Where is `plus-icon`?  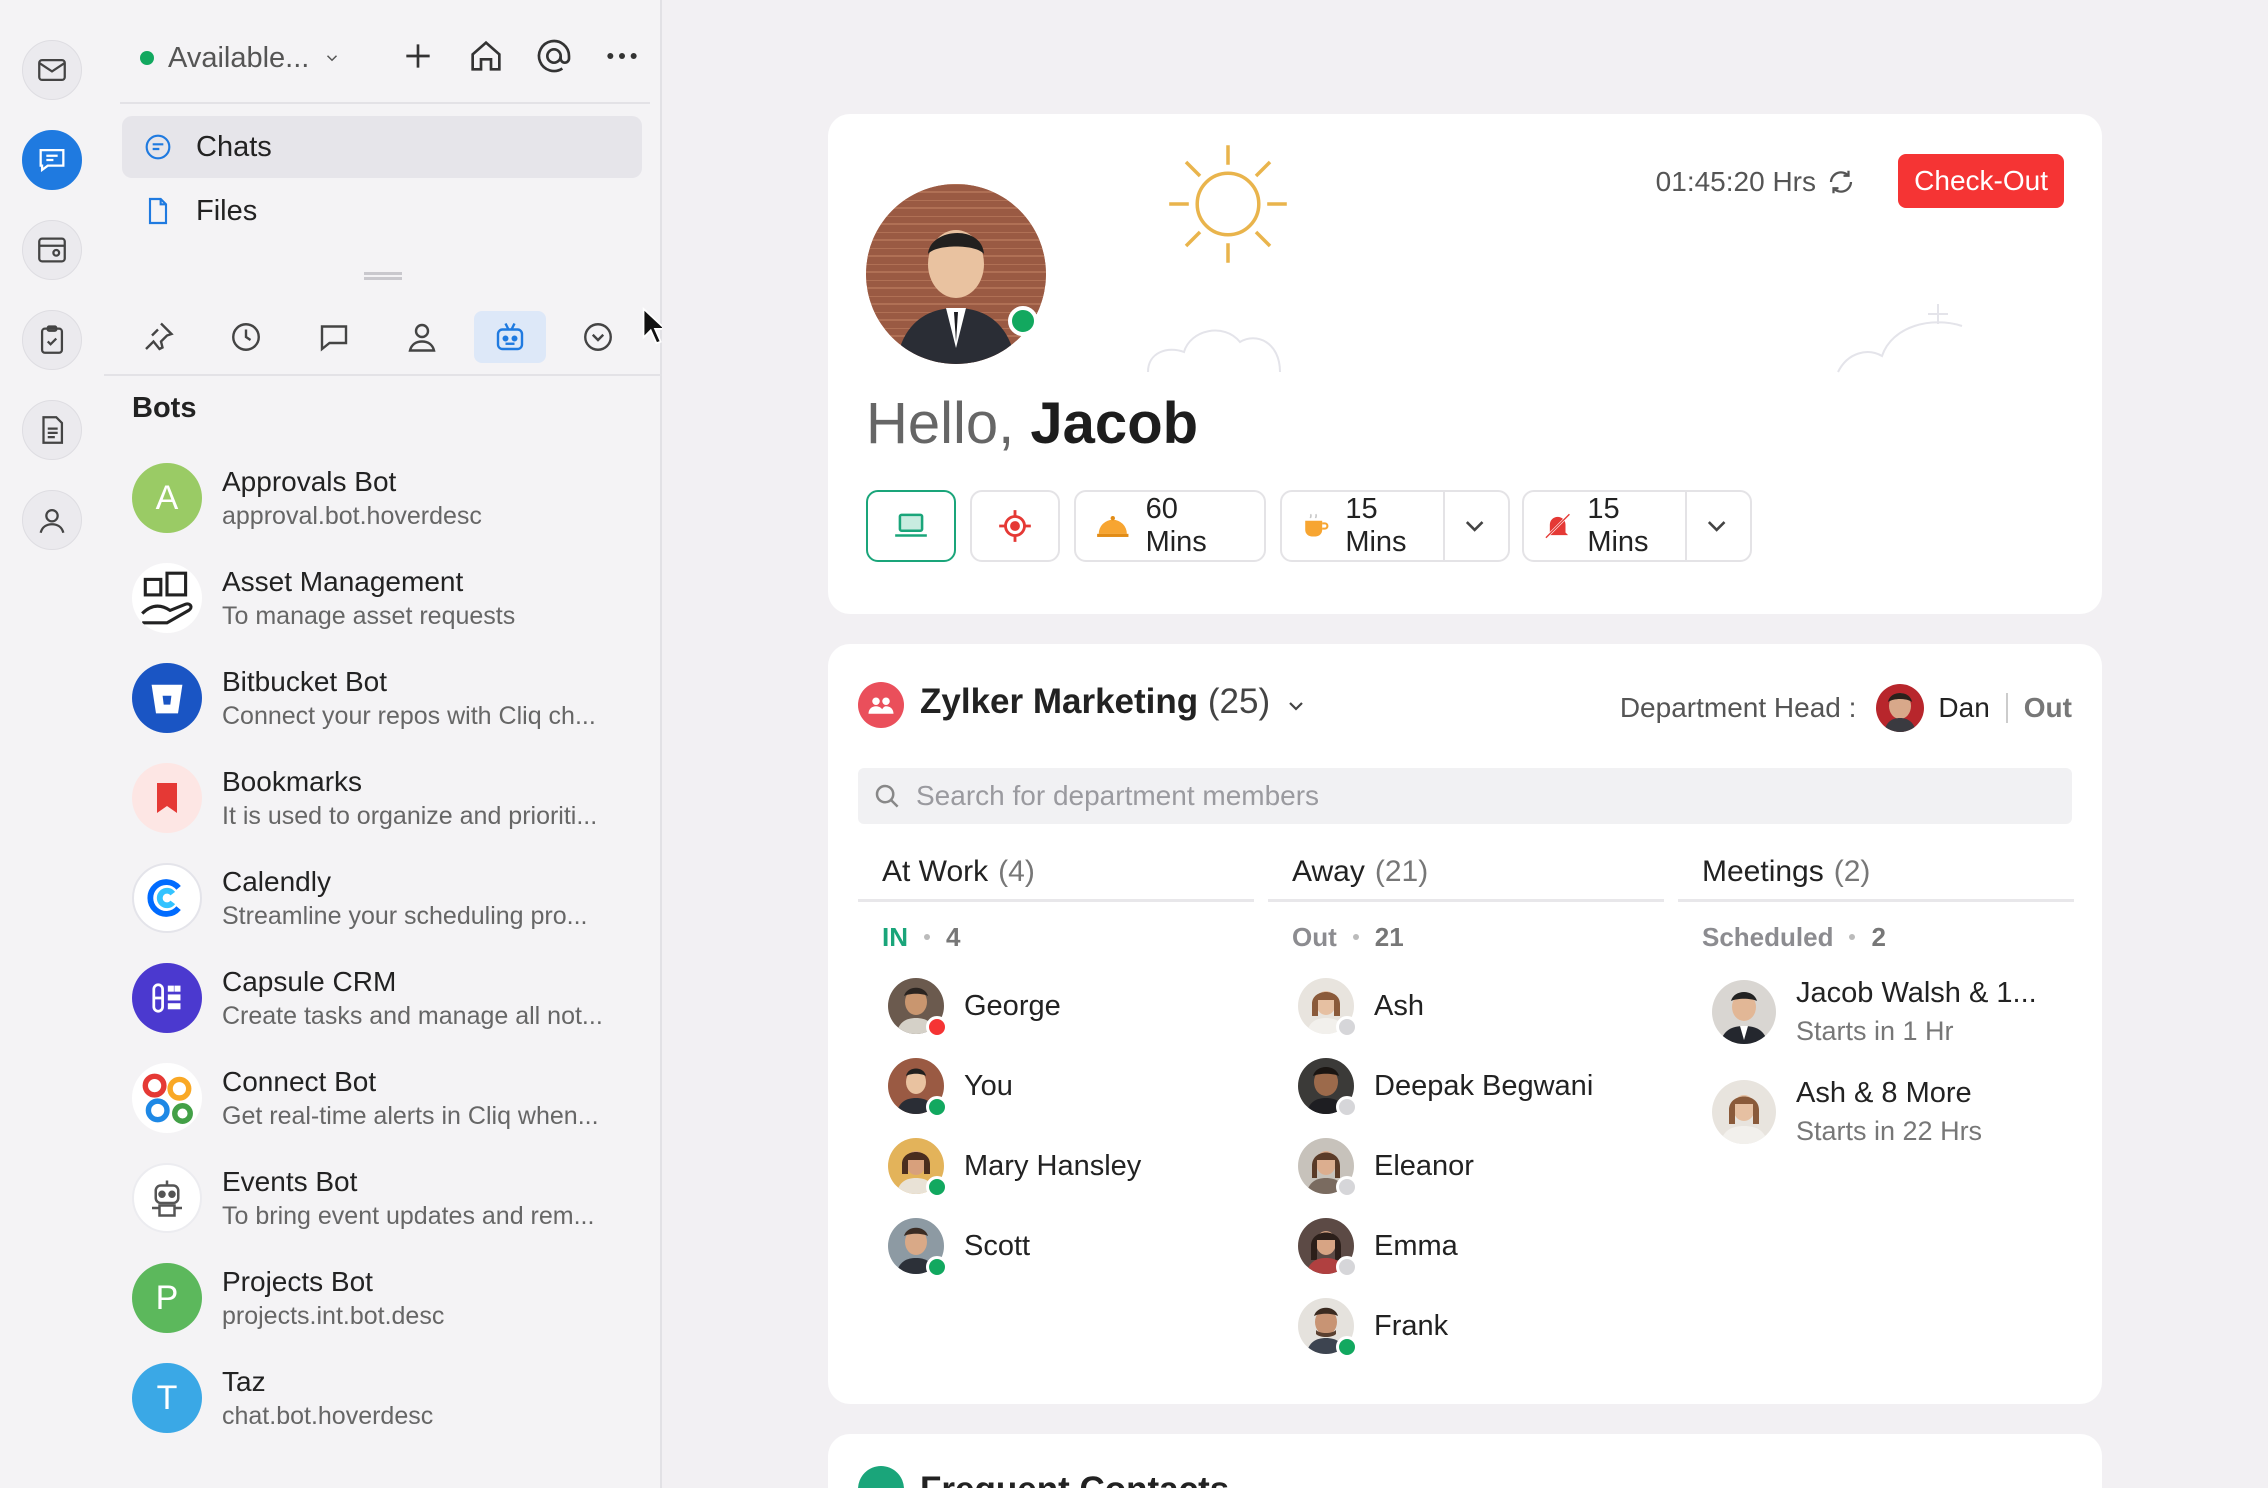 plus-icon is located at coordinates (418, 56).